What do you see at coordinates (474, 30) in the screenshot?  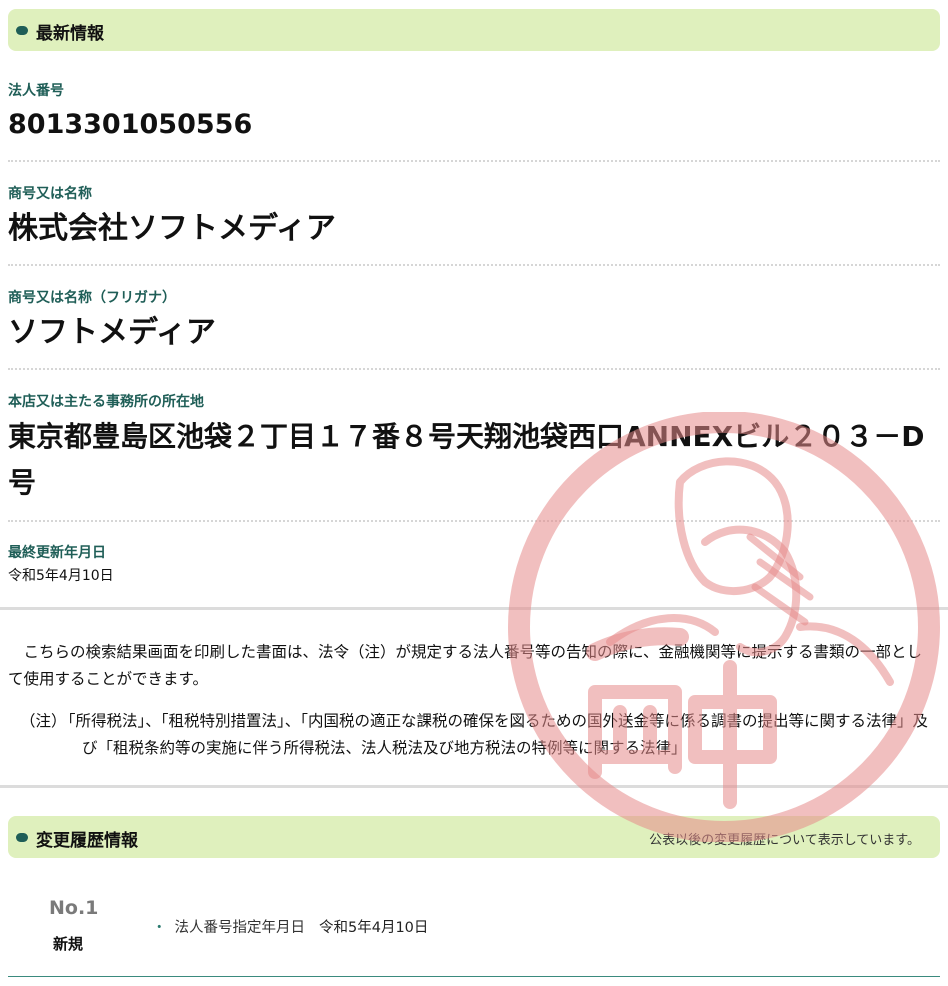 I see `latest-info-header: 最新情報` at bounding box center [474, 30].